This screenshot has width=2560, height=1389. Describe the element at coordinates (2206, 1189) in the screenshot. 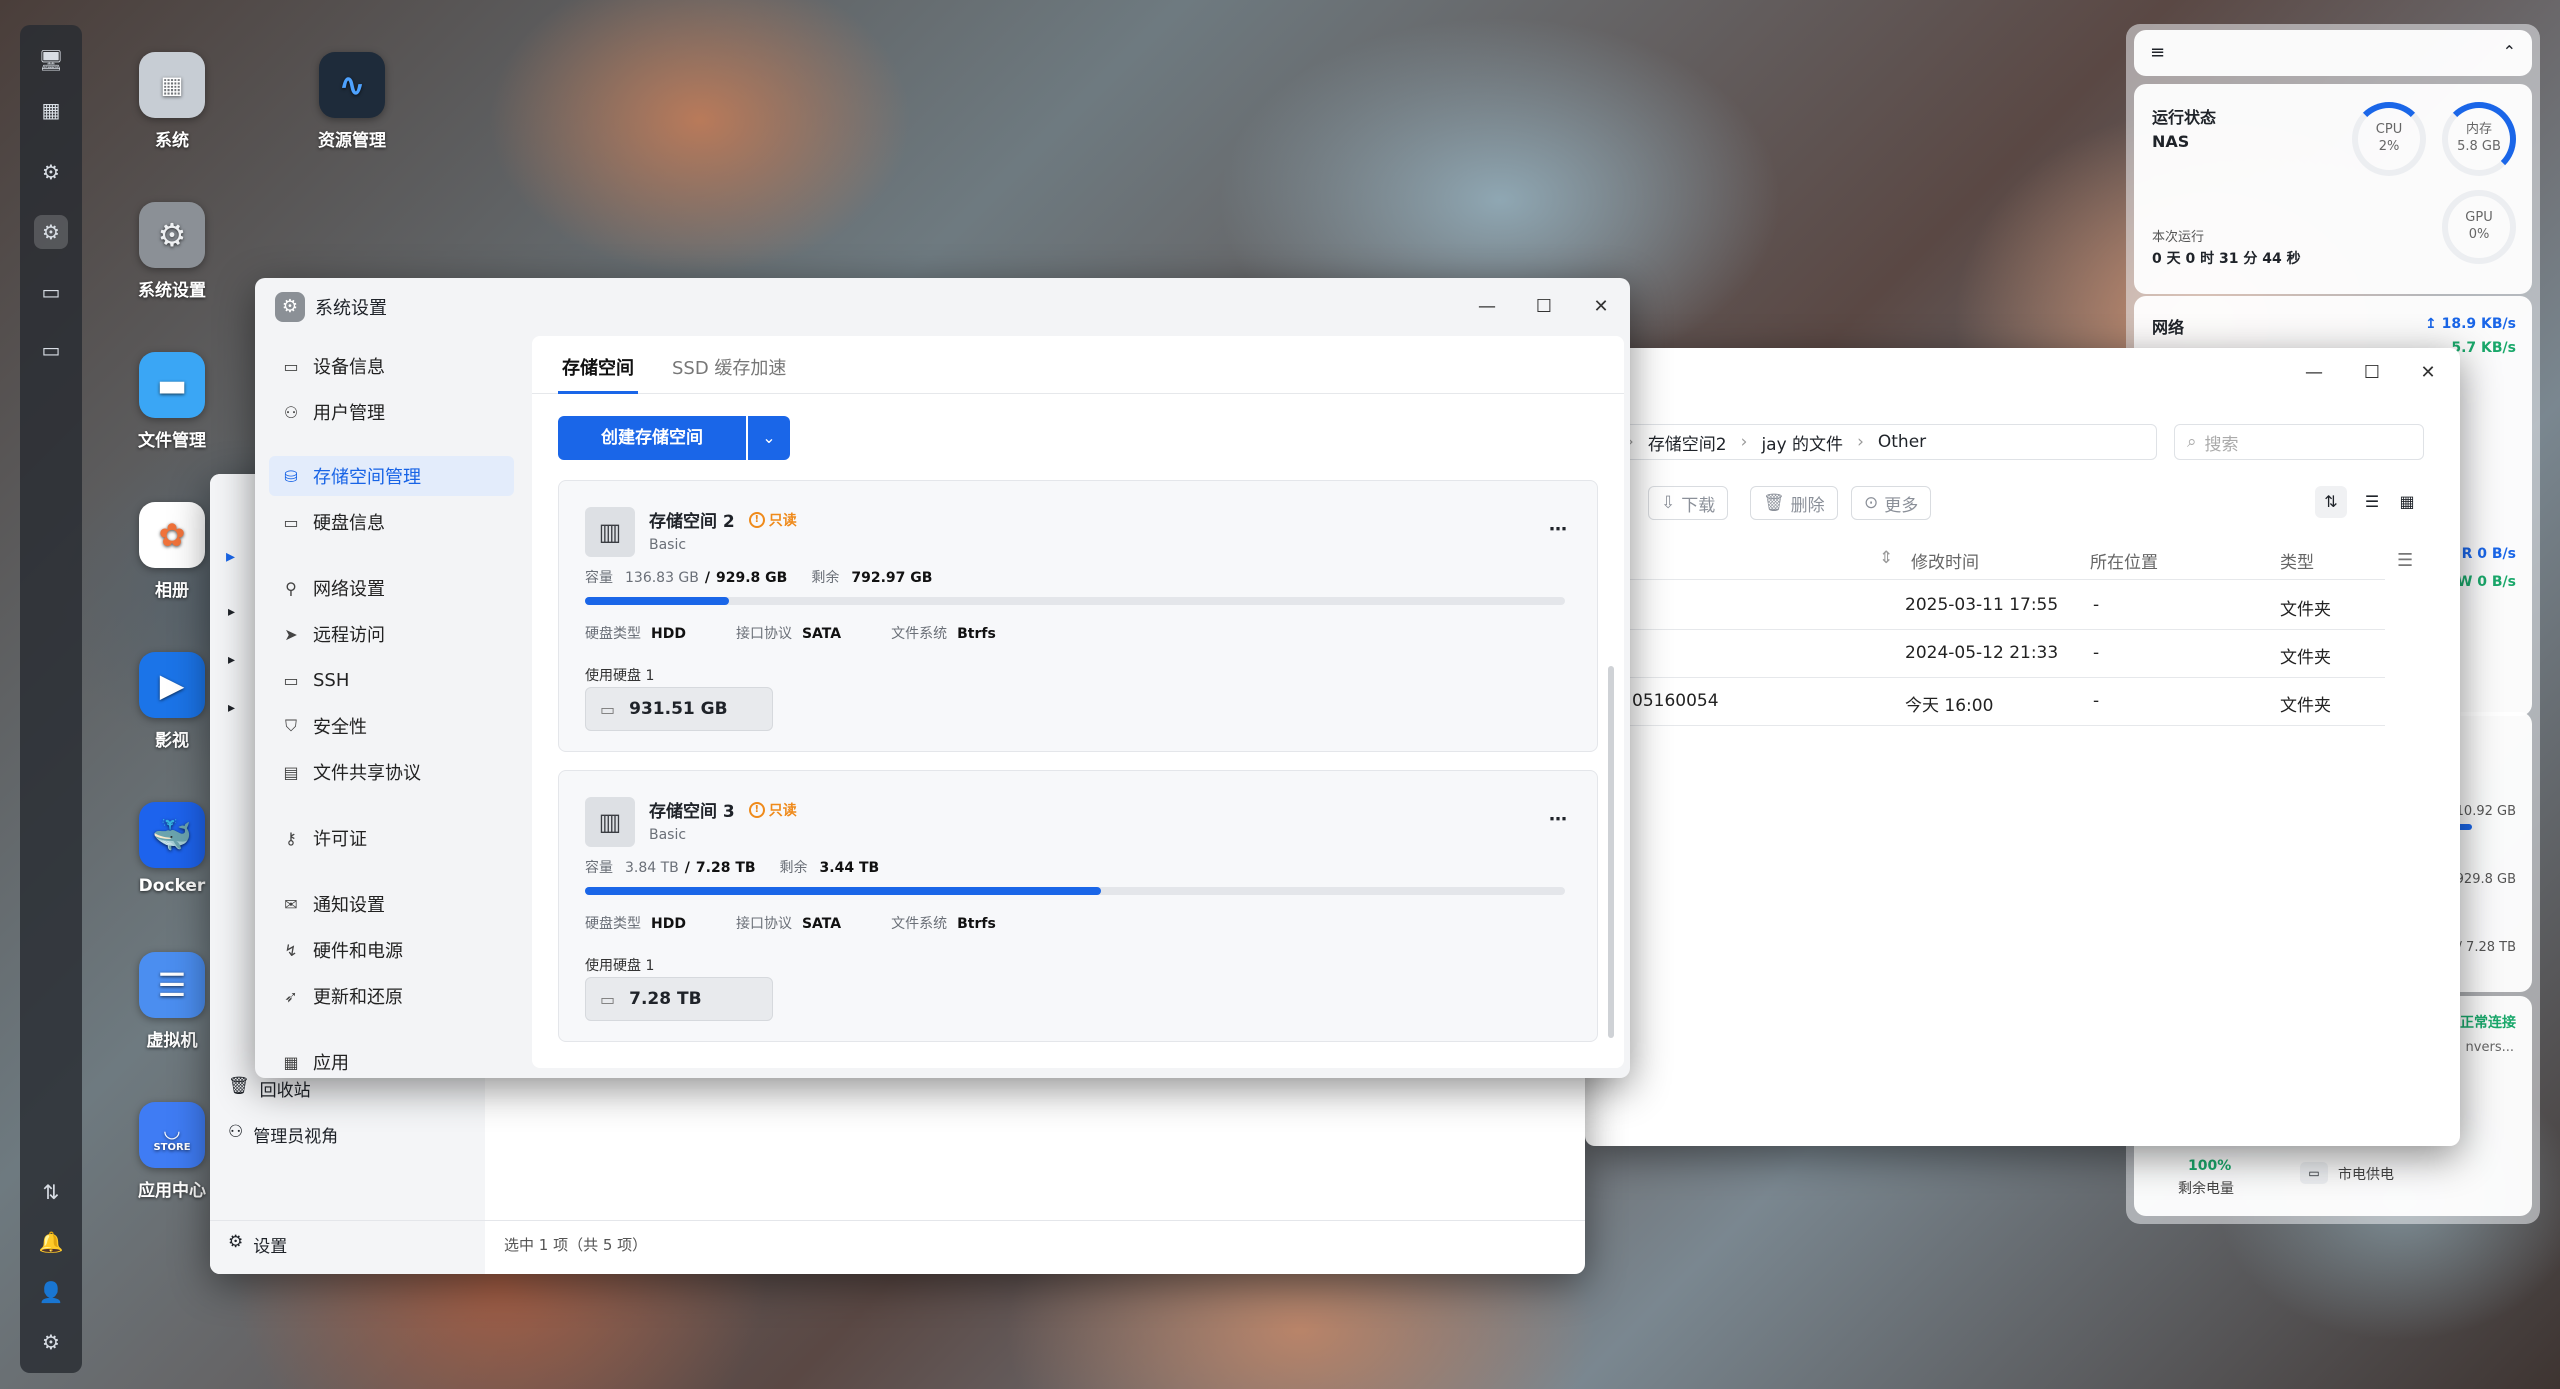

I see `ups-battery-label: 剩余电量` at that location.